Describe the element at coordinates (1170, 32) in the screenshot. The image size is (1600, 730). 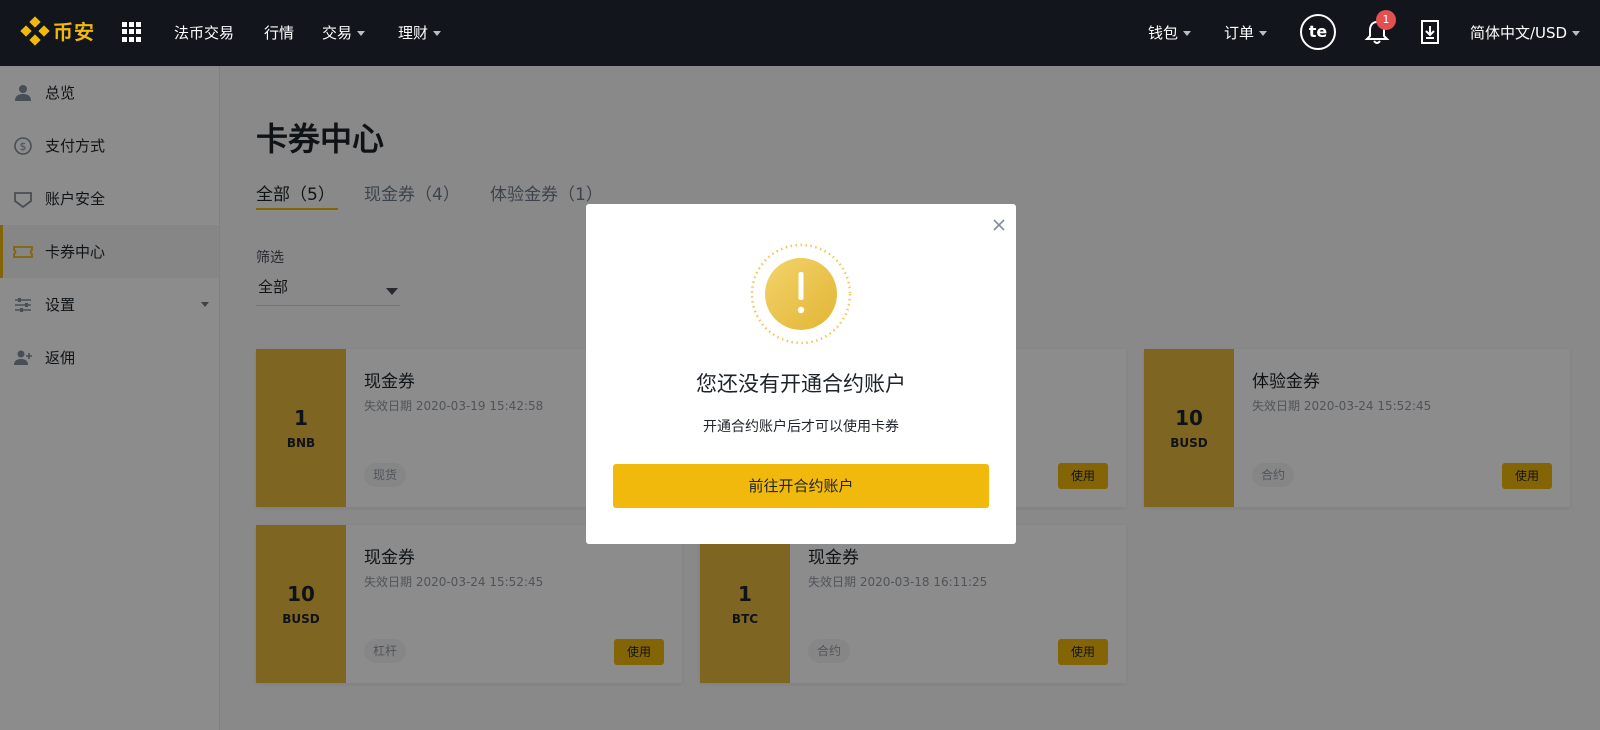
I see `nav-wallet: 钱包` at that location.